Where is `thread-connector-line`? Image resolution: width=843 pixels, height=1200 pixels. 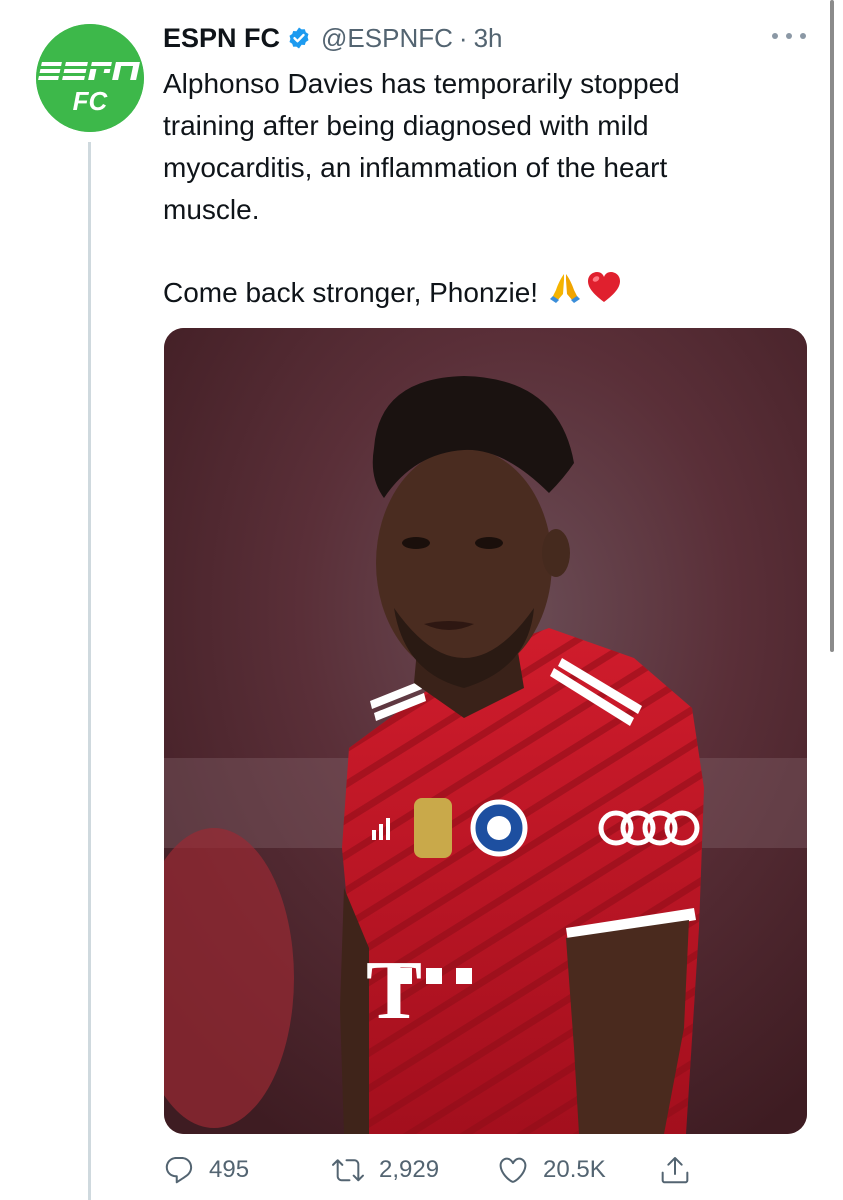 thread-connector-line is located at coordinates (89, 671).